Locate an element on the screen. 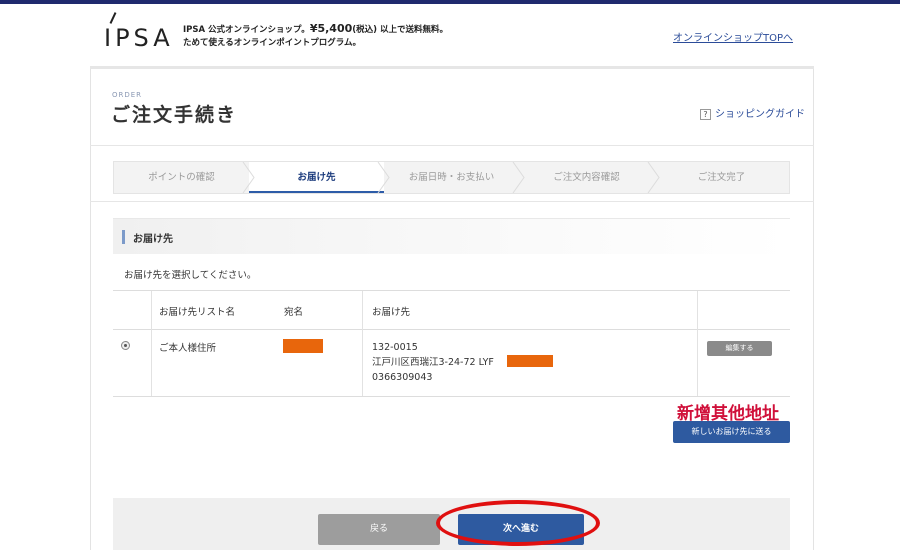 Image resolution: width=900 pixels, height=550 pixels. list-name-cell: ご本人様住所 is located at coordinates (188, 348).